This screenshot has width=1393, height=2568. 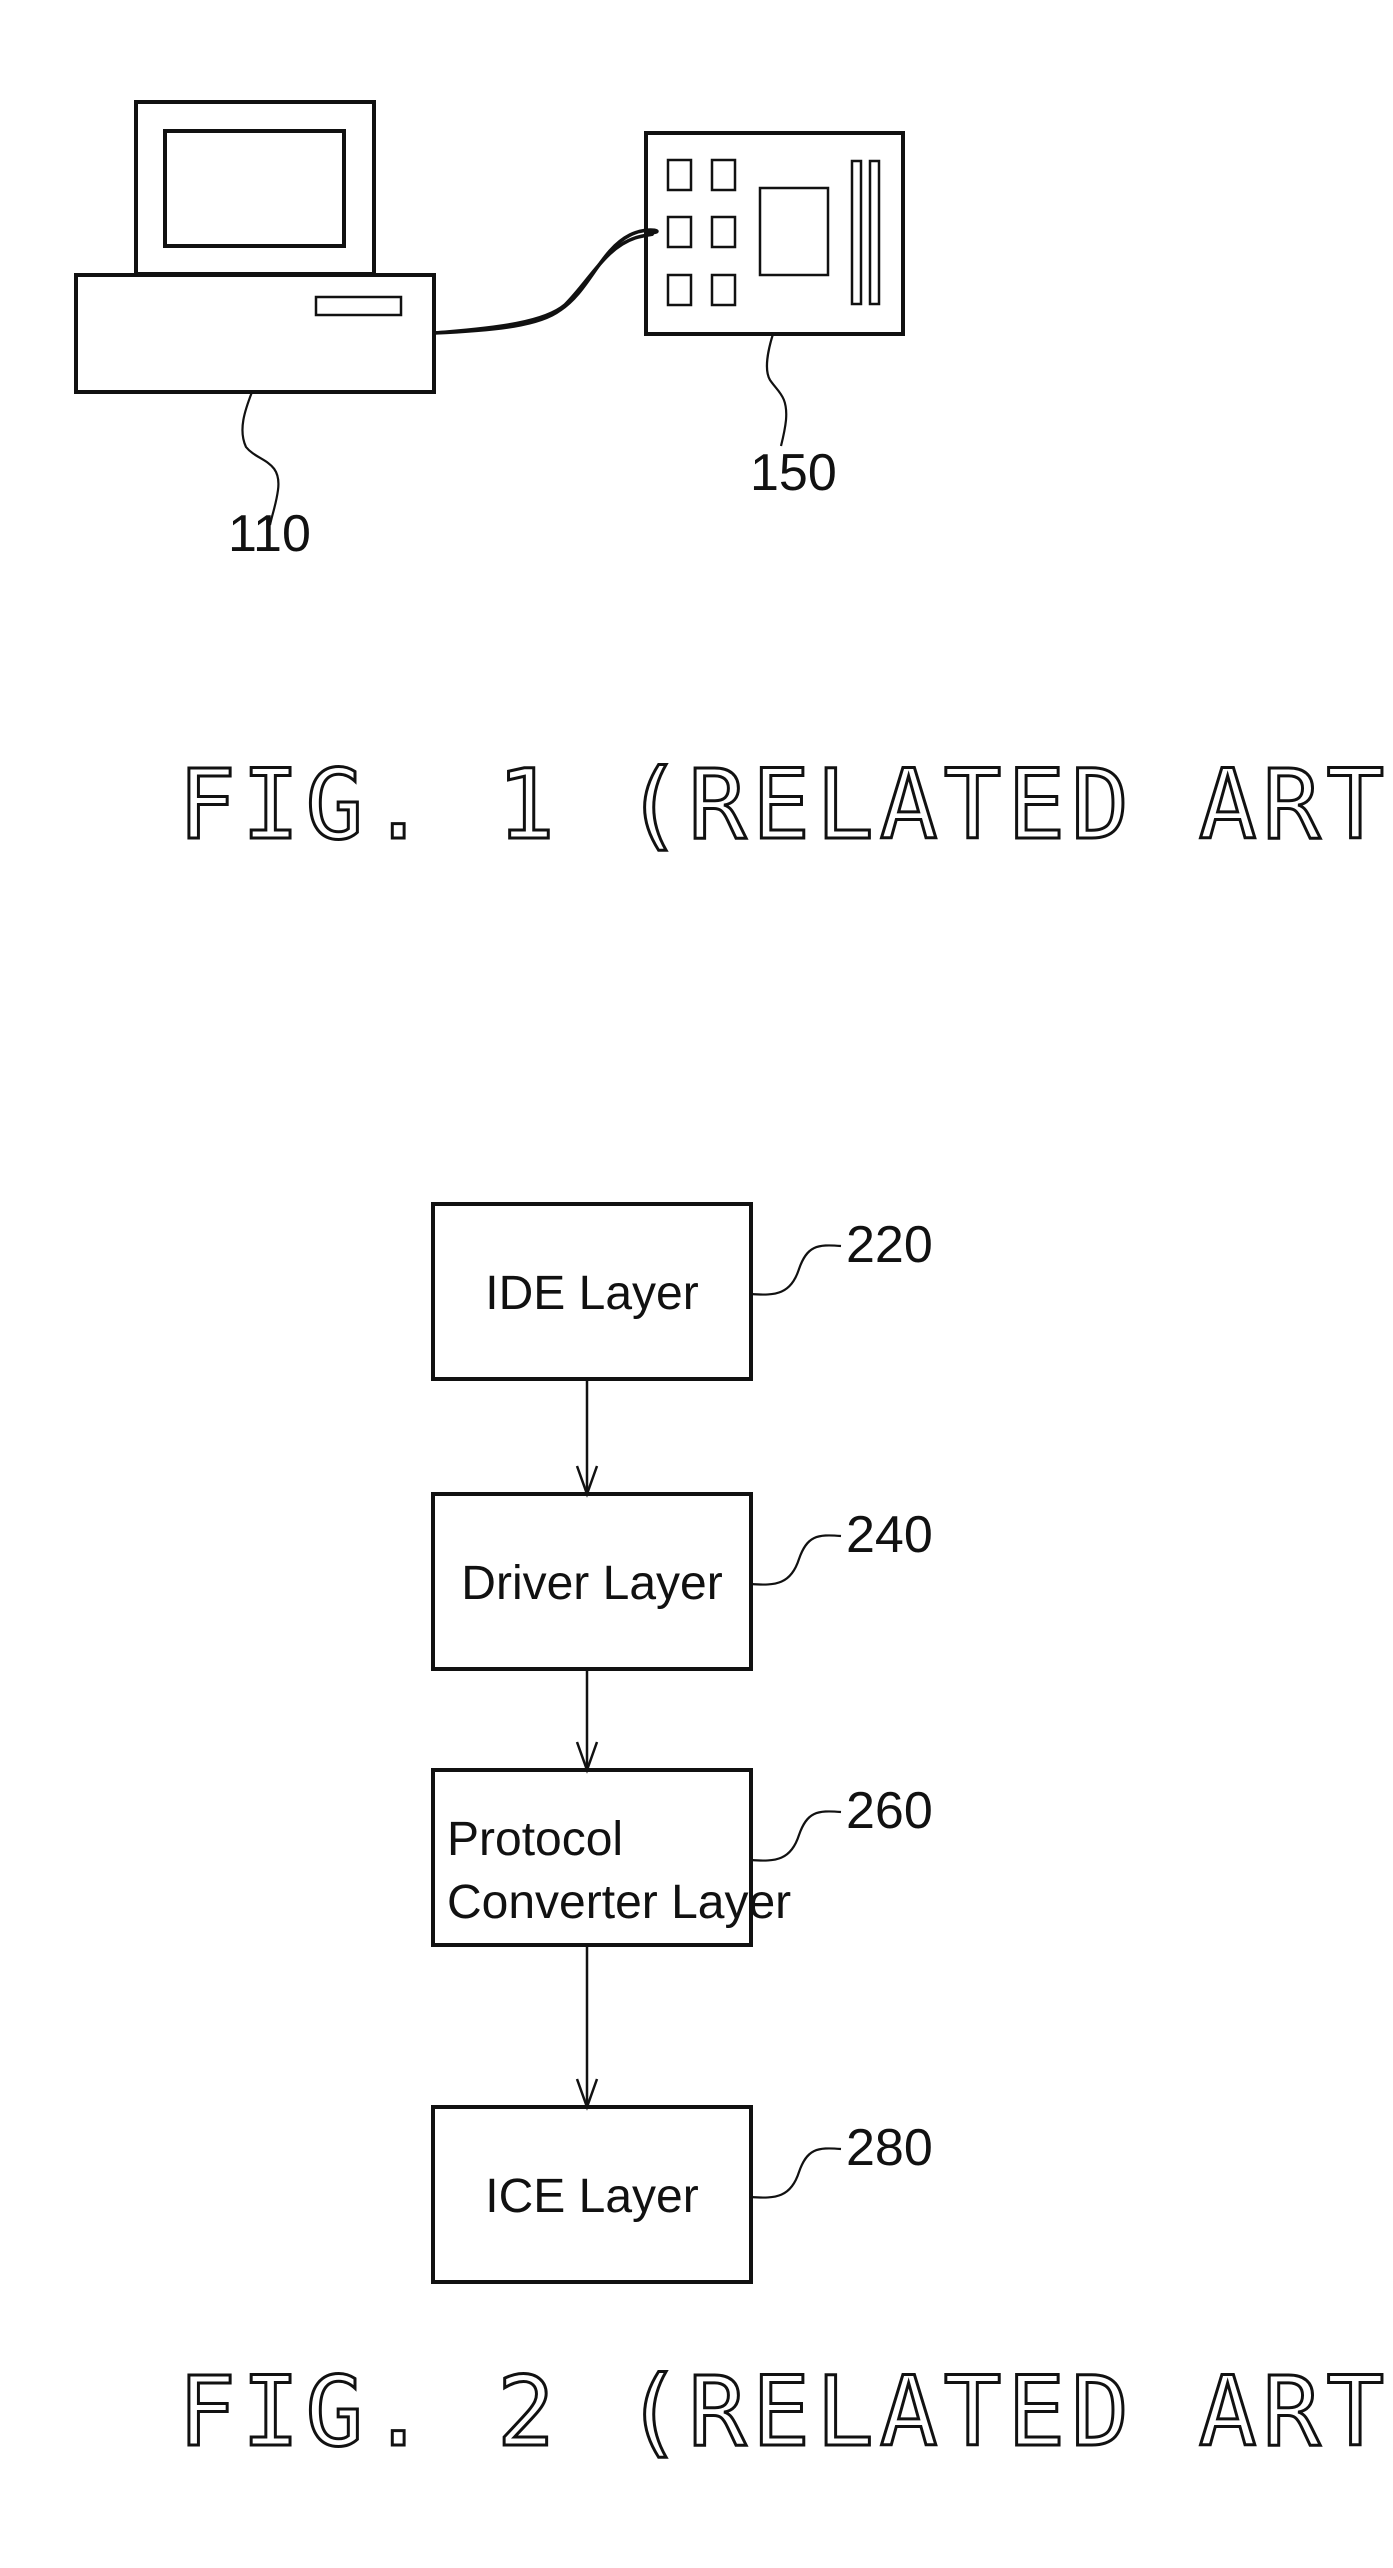 I want to click on computer-icon, so click(x=255, y=247).